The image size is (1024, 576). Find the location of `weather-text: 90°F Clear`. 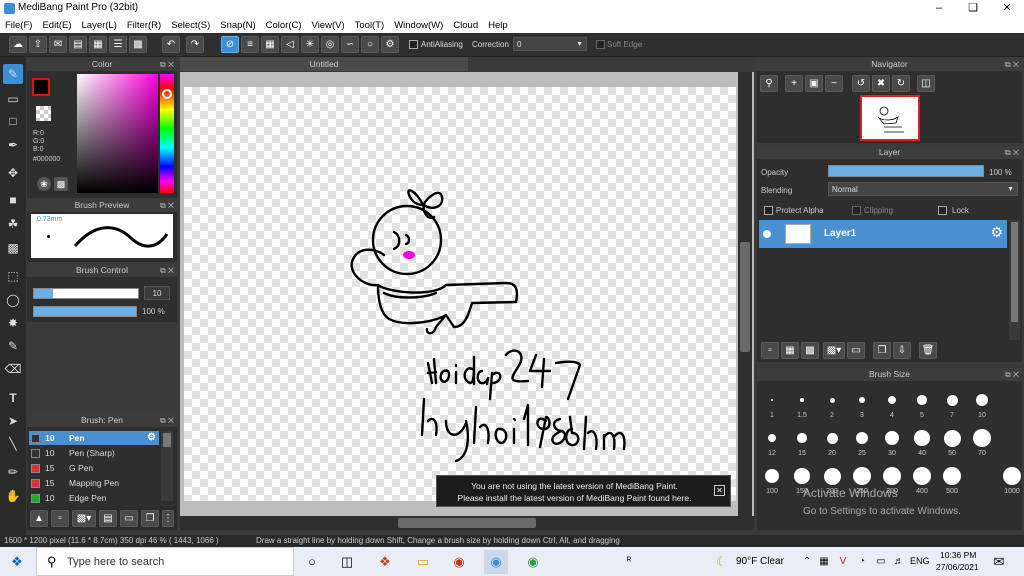

weather-text: 90°F Clear is located at coordinates (760, 561).